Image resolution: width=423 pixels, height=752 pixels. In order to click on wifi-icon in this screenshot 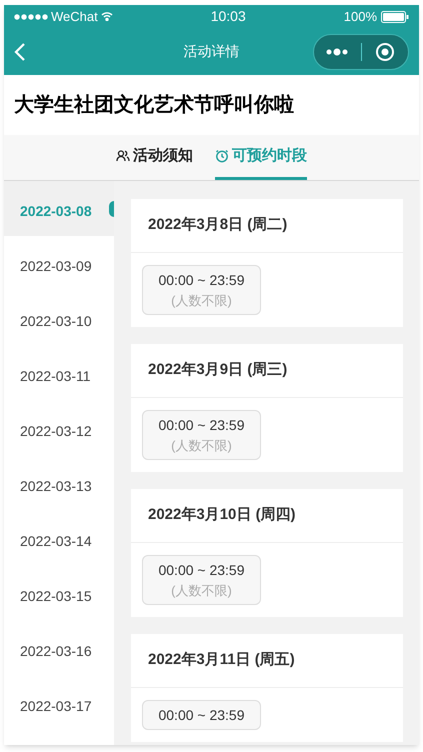, I will do `click(106, 16)`.